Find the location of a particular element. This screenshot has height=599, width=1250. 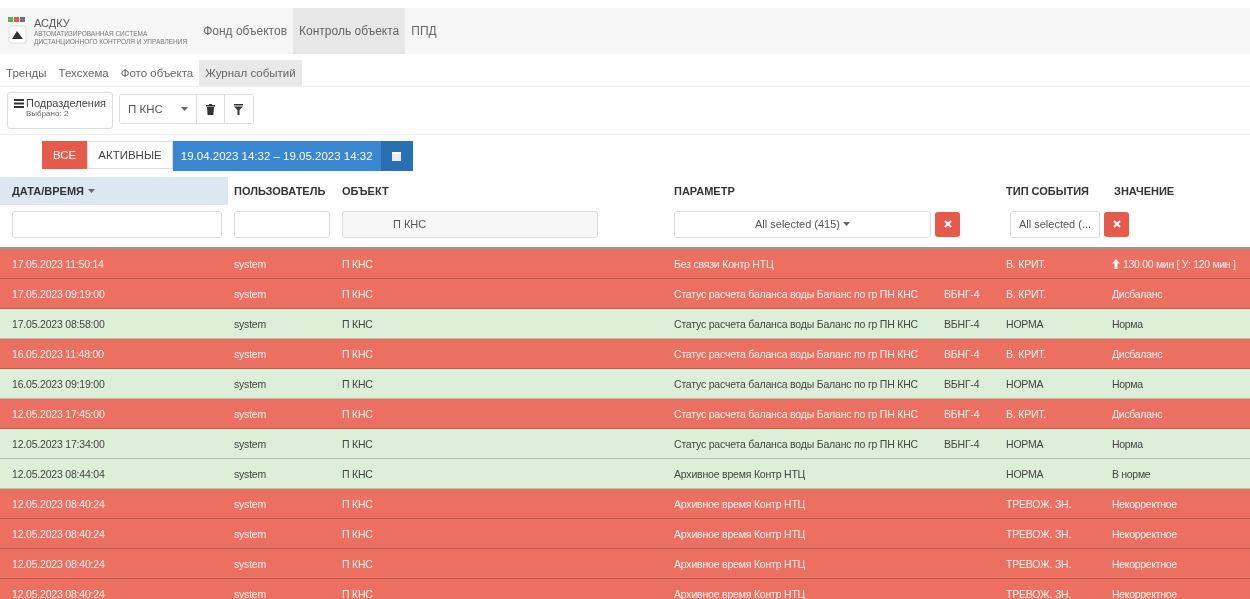

date-range-field: 19.04.2023 14:32 – 19.05.2023 14:32 is located at coordinates (276, 156).